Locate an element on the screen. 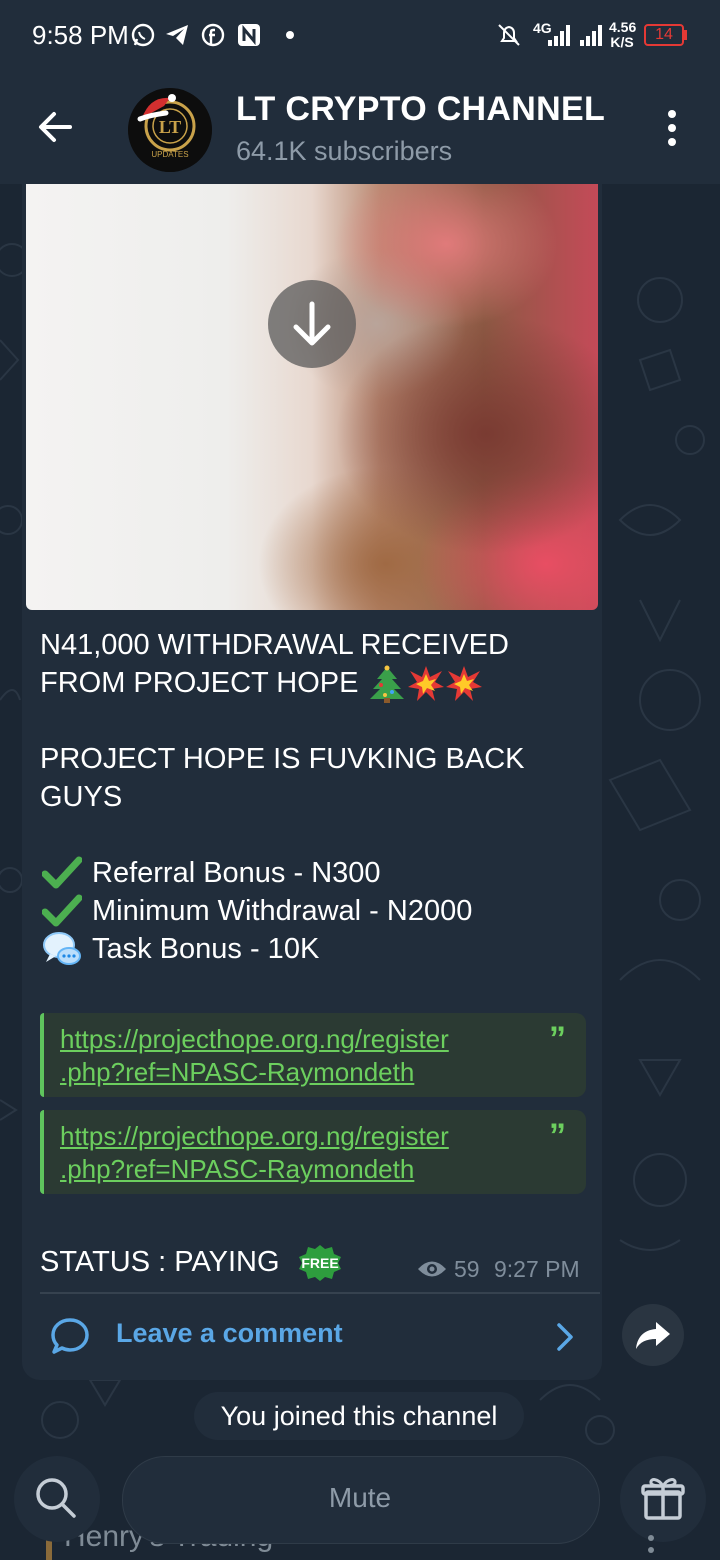  bullet-task-bonus: Task Bonus - 10K is located at coordinates (206, 949).